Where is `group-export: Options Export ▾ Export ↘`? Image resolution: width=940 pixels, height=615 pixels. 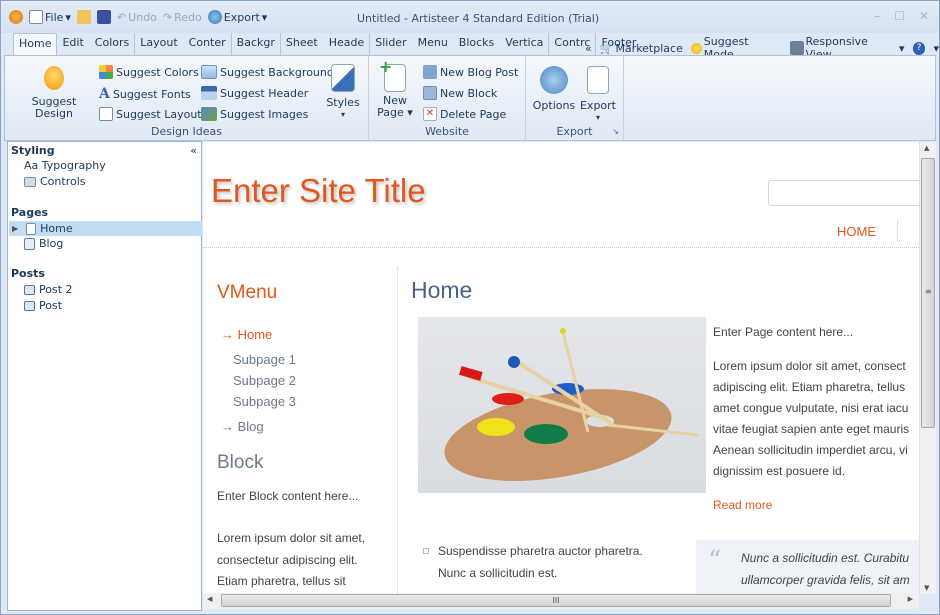 group-export: Options Export ▾ Export ↘ is located at coordinates (575, 98).